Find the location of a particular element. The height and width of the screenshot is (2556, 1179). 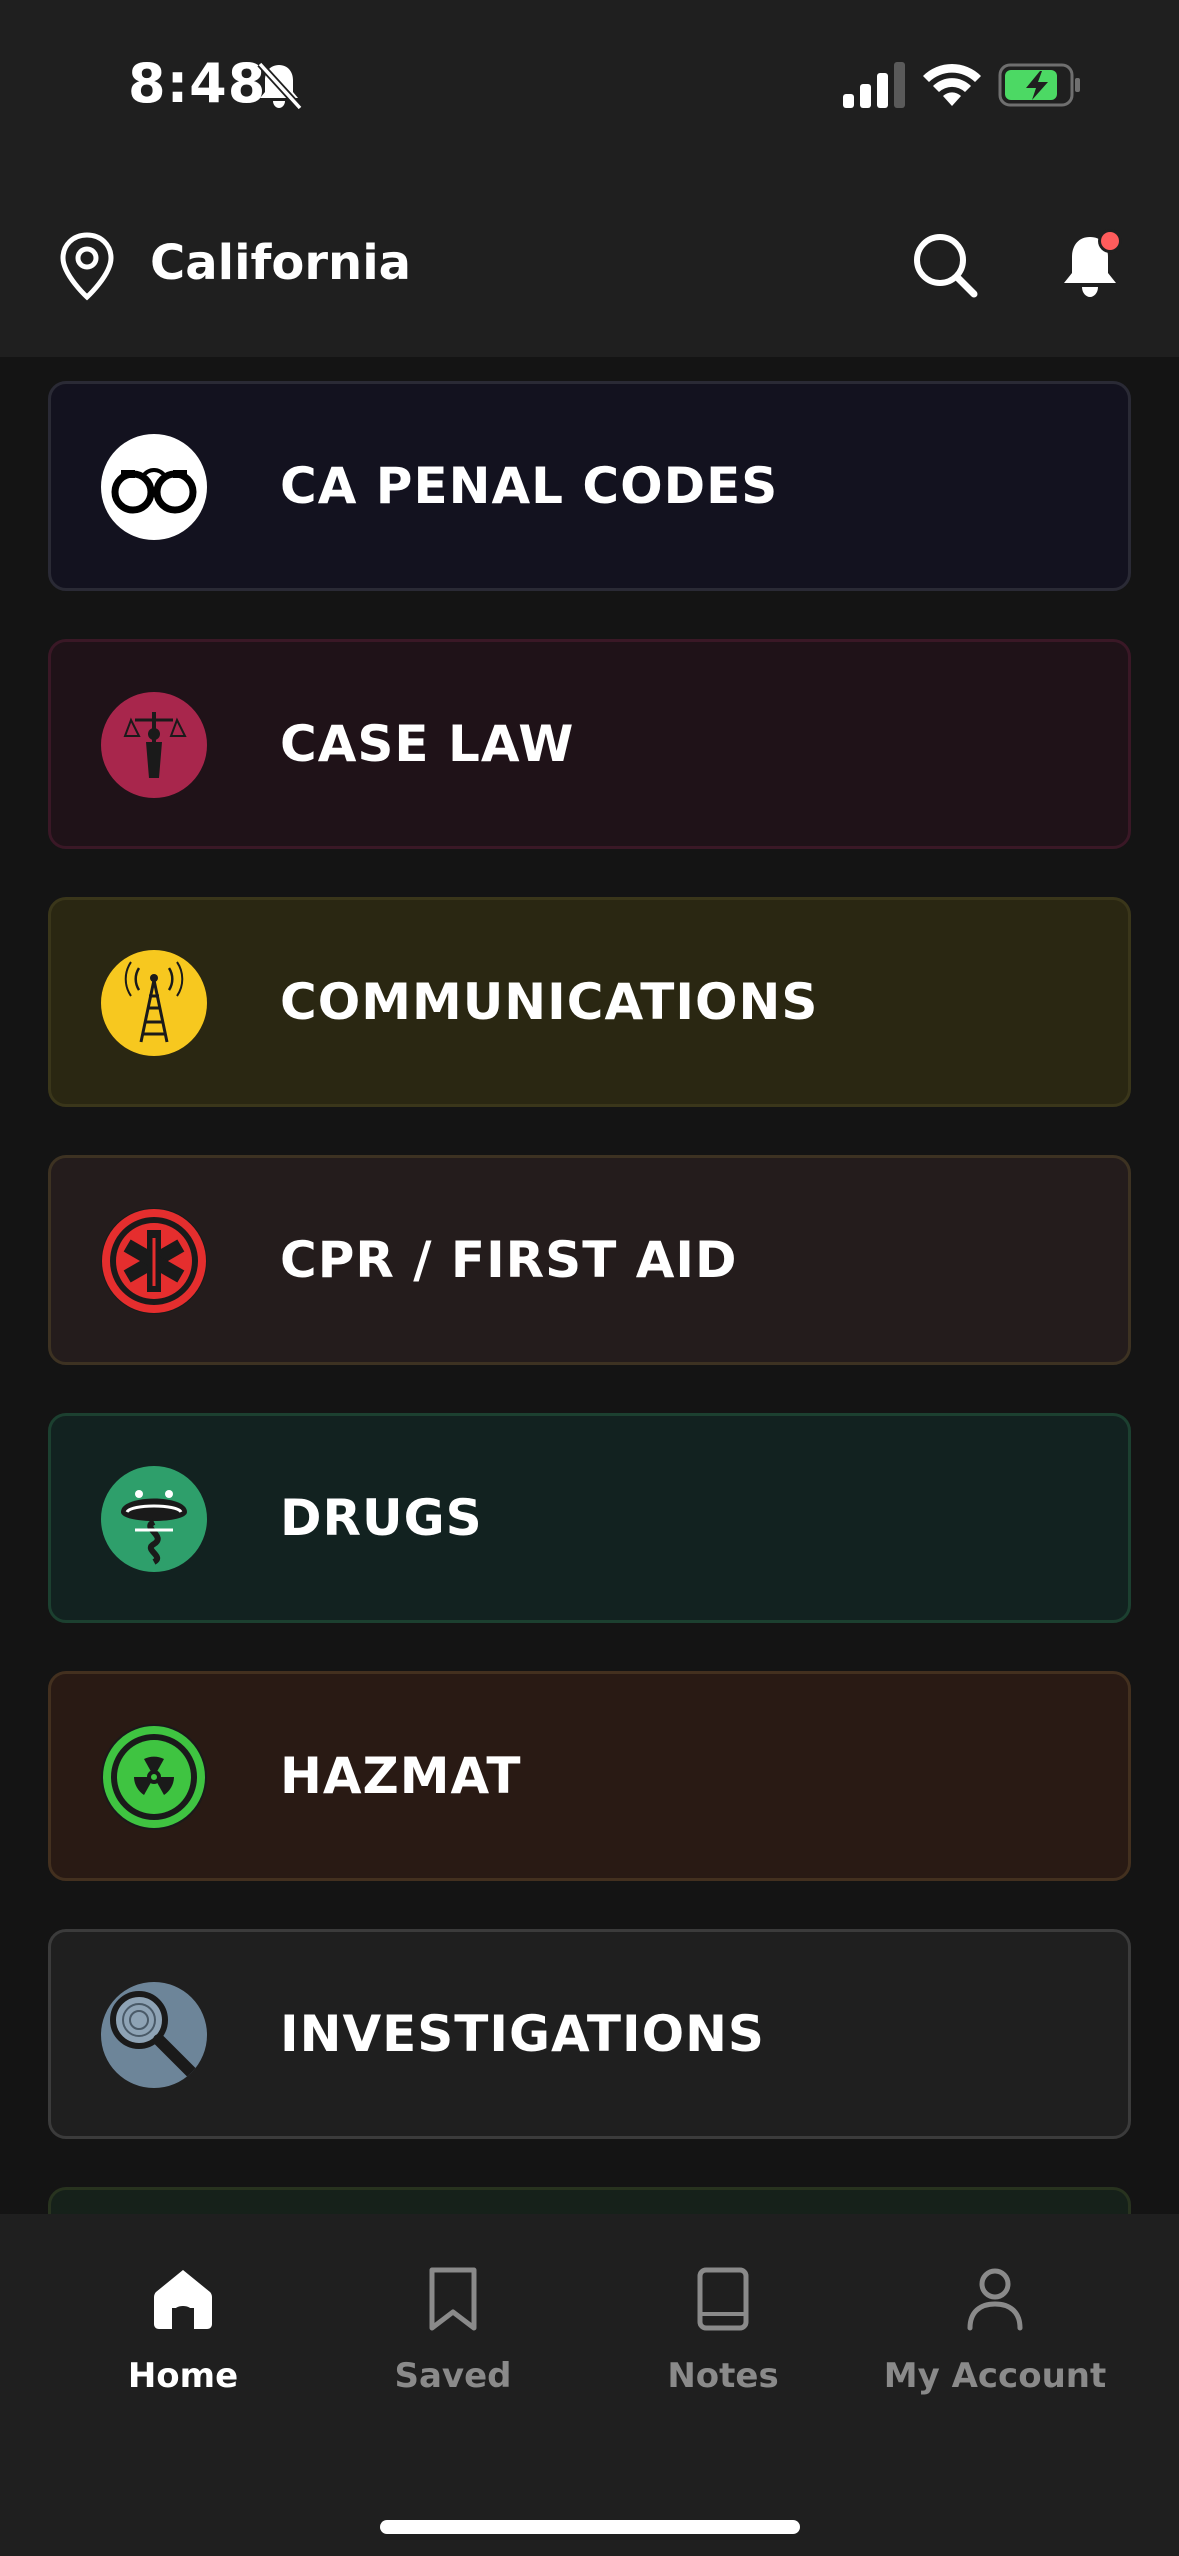

nav-label: My Account is located at coordinates (995, 2376).